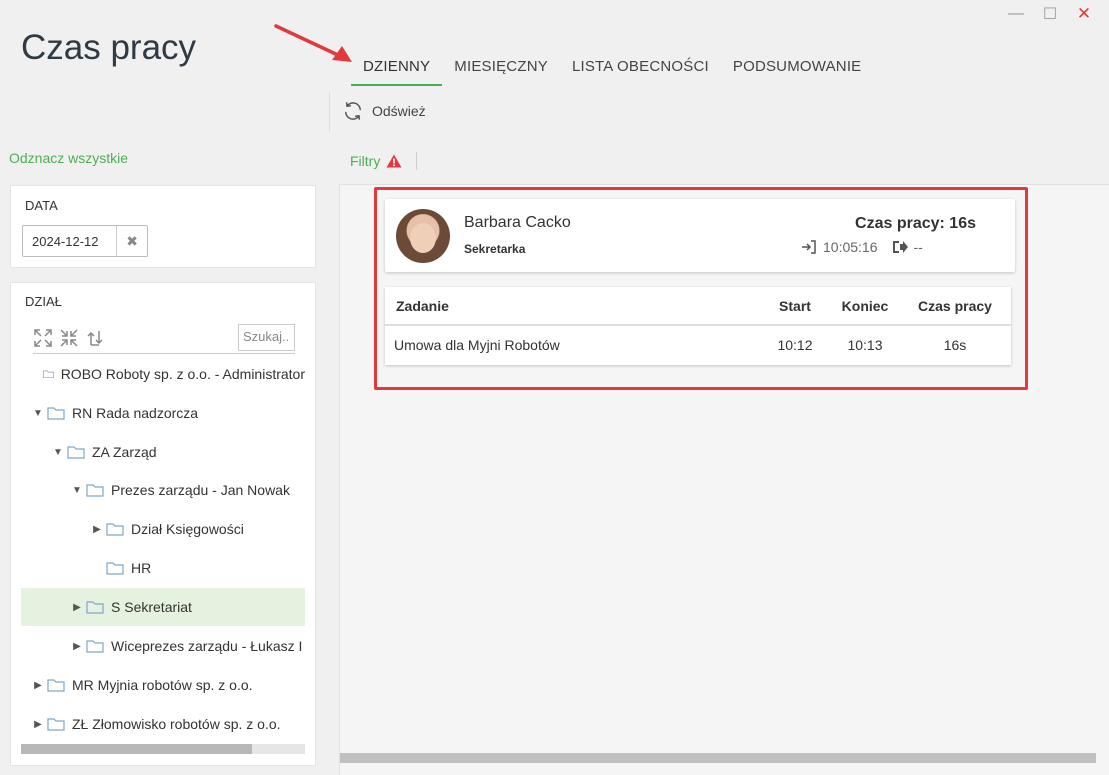 The image size is (1109, 775). I want to click on annotation-arrow-icon, so click(313, 43).